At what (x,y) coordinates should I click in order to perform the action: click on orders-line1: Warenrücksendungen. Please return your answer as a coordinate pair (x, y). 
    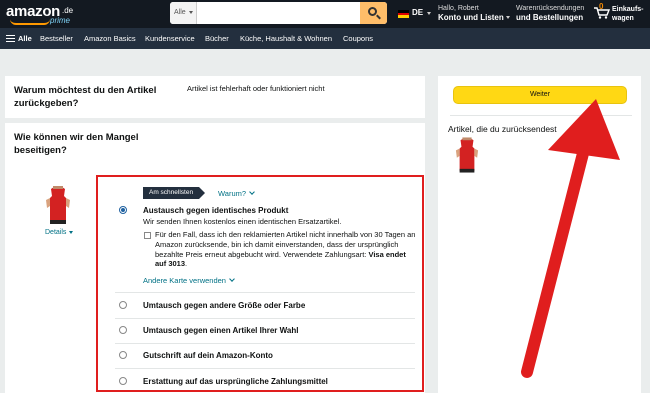
    Looking at the image, I should click on (550, 8).